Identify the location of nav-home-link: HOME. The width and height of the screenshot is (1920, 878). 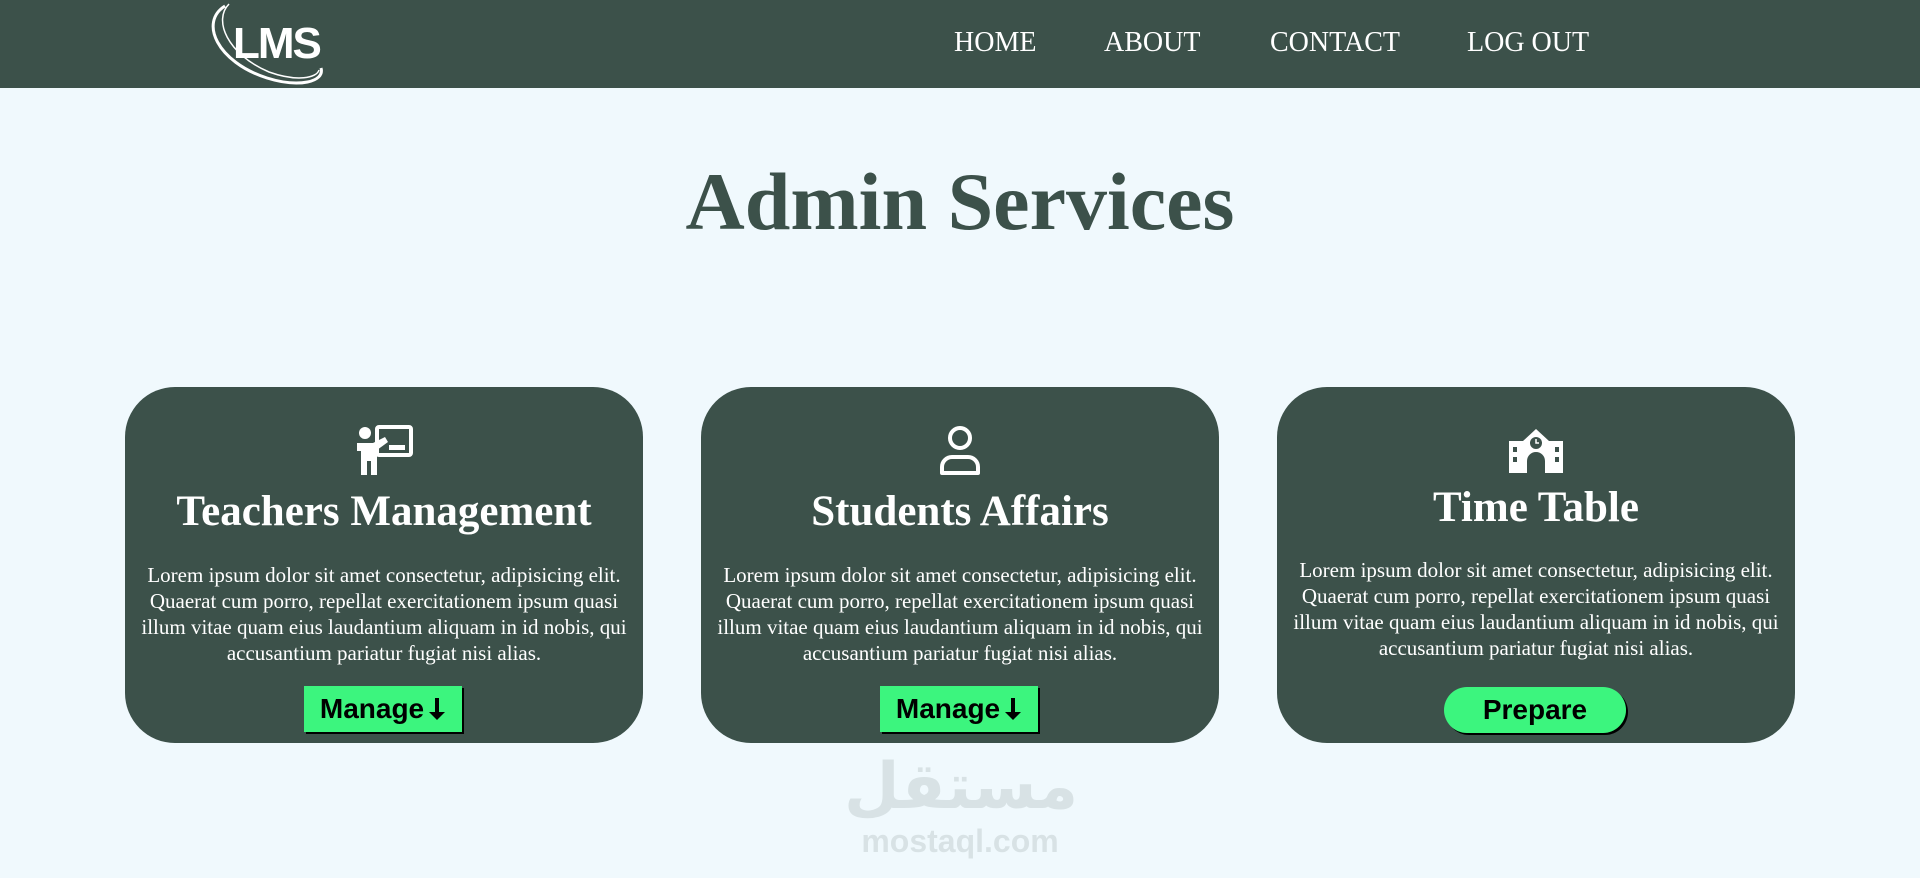
(995, 43).